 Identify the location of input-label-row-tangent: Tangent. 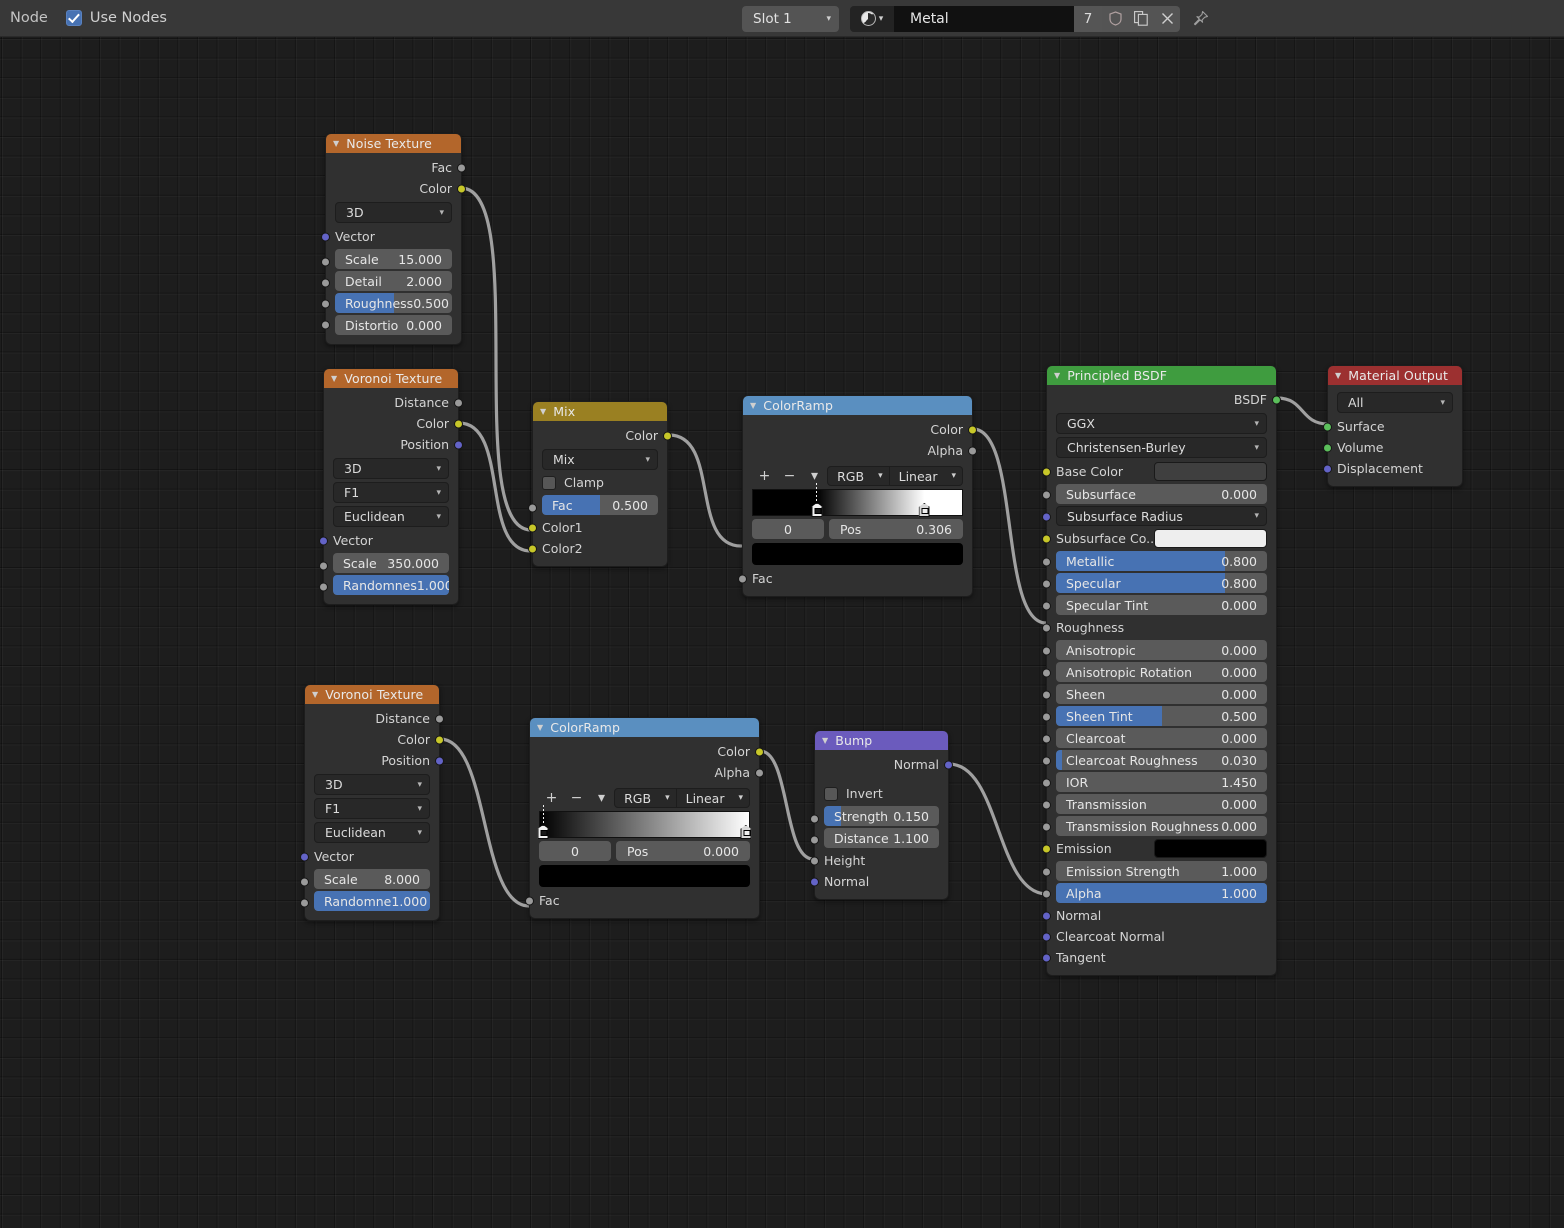
(1161, 957).